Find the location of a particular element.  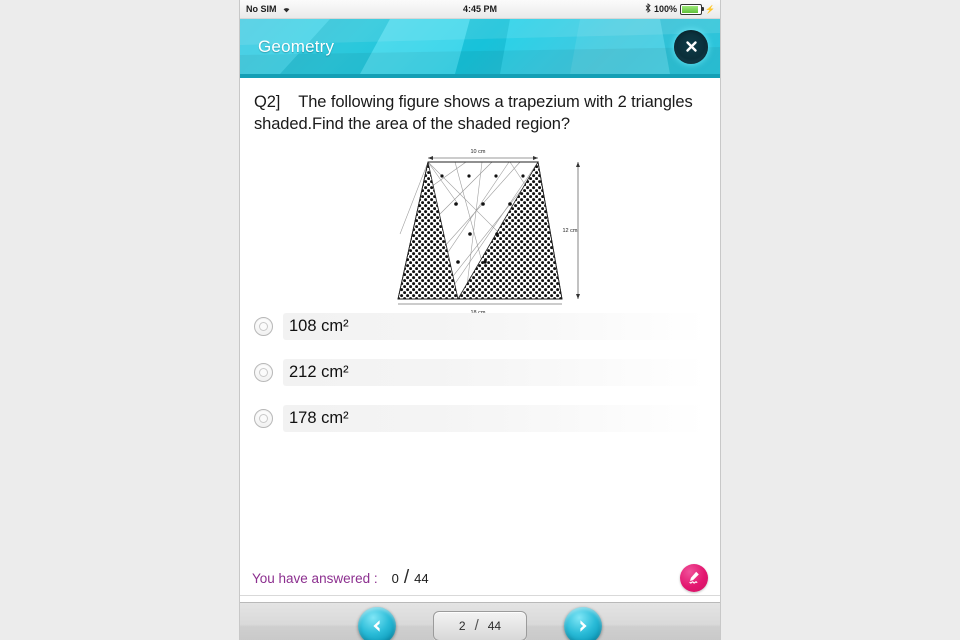

charging-icon: ⚡ is located at coordinates (710, 9).